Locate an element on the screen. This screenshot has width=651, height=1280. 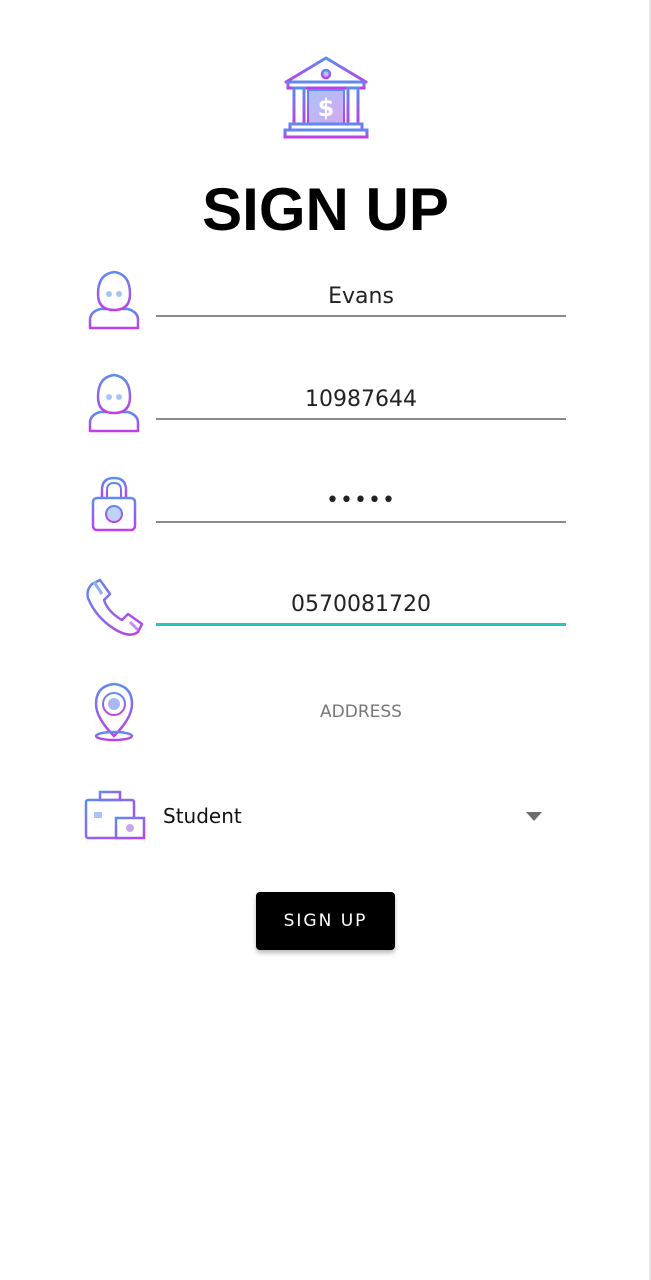
briefcase-money-icon is located at coordinates (115, 815).